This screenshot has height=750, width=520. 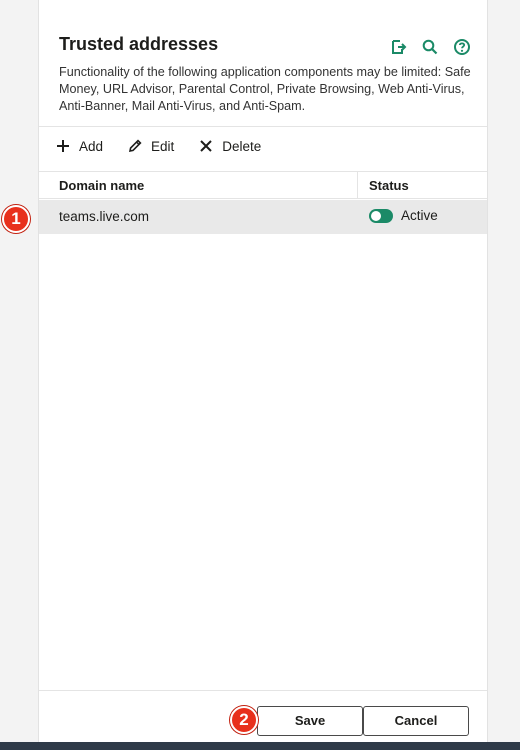 What do you see at coordinates (101, 185) in the screenshot?
I see `column-header-domain: Domain name` at bounding box center [101, 185].